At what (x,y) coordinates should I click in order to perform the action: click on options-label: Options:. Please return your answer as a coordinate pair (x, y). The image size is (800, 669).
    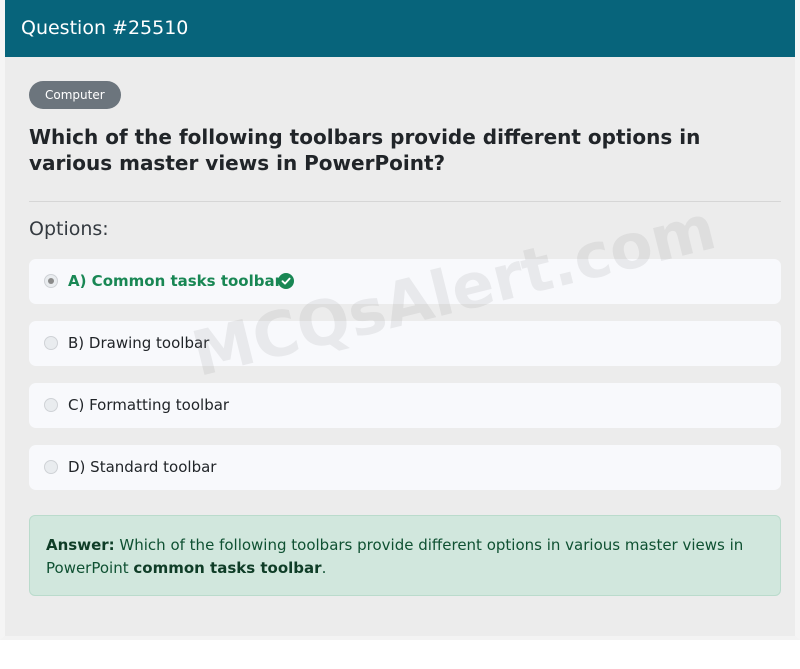
    Looking at the image, I should click on (69, 229).